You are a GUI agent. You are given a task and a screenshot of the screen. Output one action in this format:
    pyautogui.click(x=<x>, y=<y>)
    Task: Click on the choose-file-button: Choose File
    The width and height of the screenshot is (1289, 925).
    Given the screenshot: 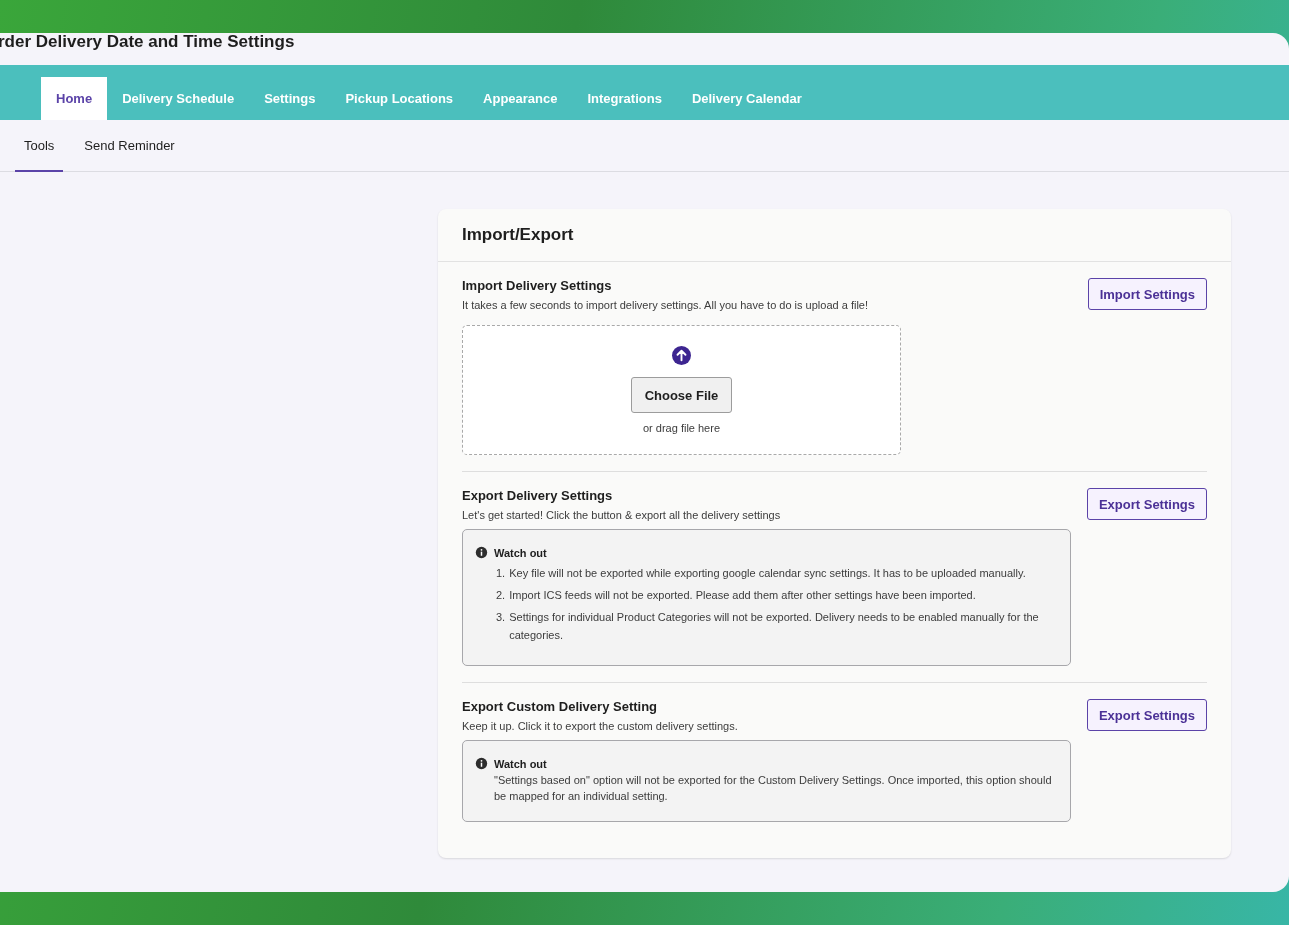 What is the action you would take?
    pyautogui.click(x=681, y=395)
    